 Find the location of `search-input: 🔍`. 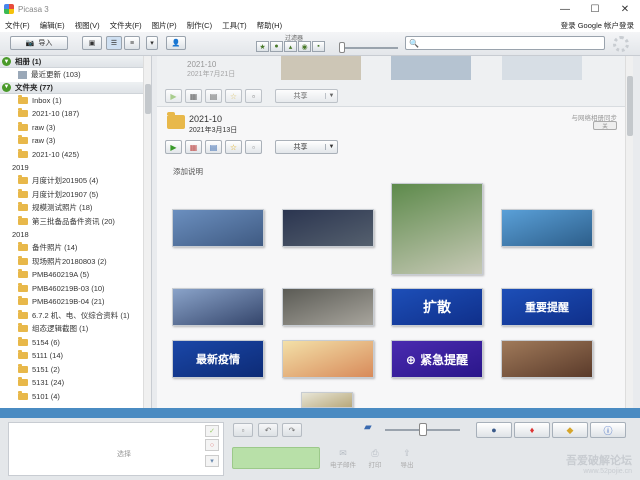

search-input: 🔍 is located at coordinates (505, 43).